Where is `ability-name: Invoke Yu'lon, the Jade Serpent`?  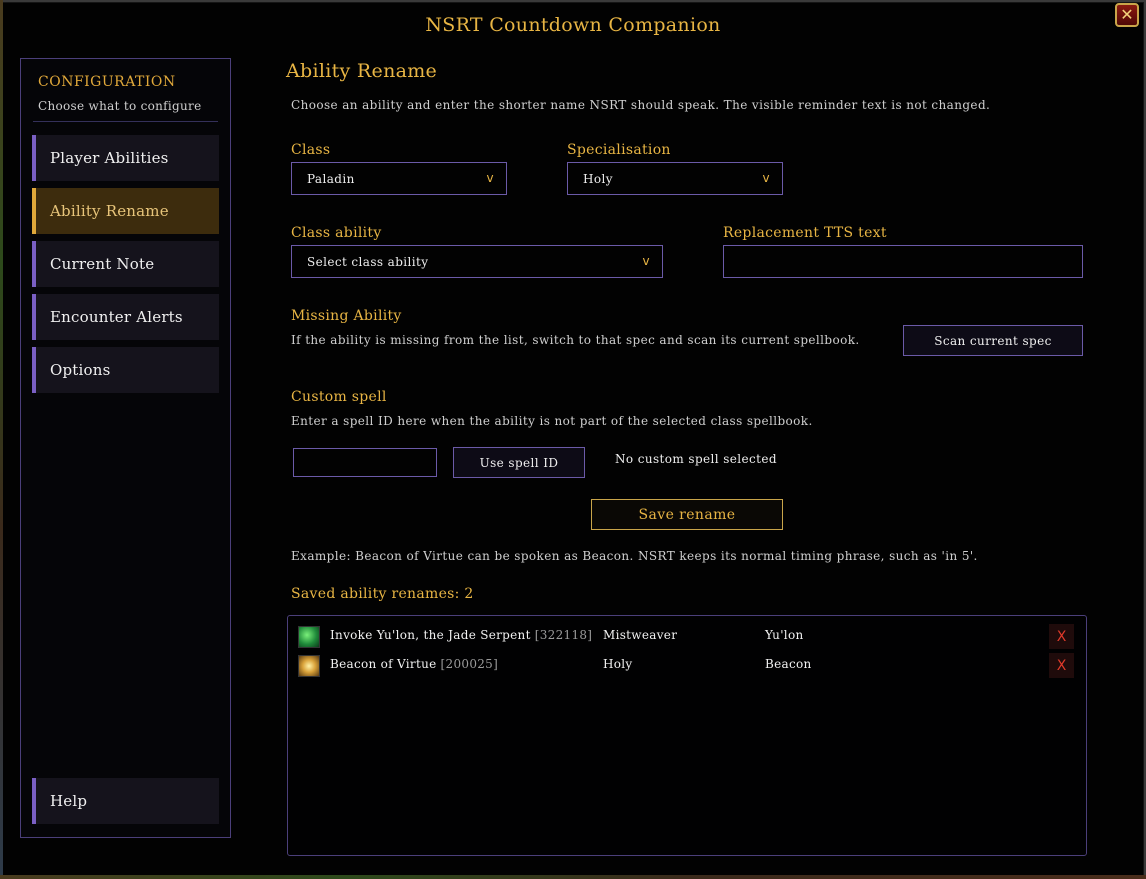
ability-name: Invoke Yu'lon, the Jade Serpent is located at coordinates (430, 635).